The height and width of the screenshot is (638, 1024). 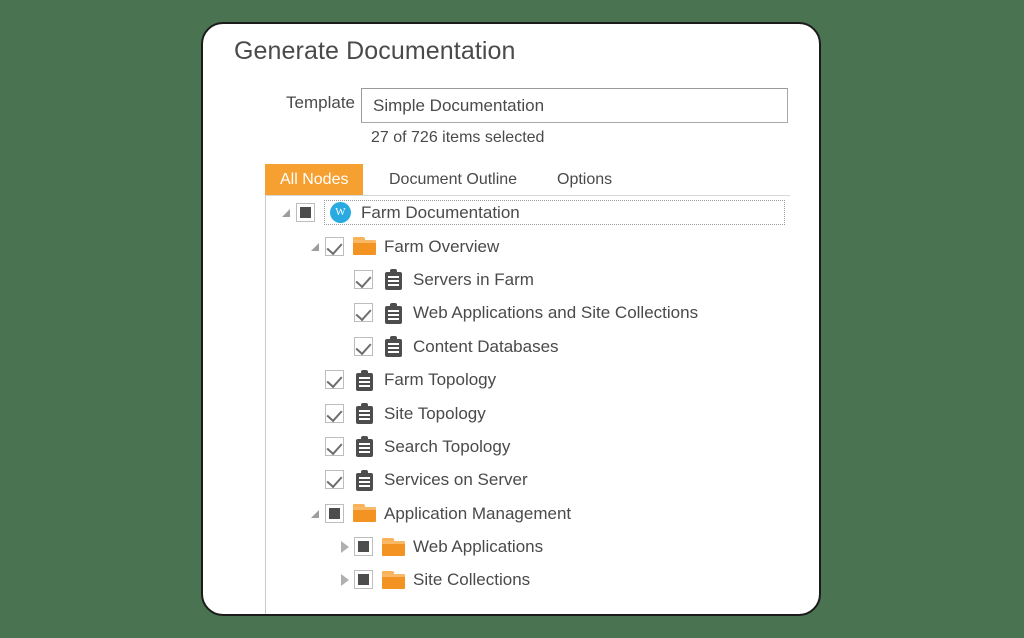 I want to click on node-content: Farm Topology, so click(x=424, y=379).